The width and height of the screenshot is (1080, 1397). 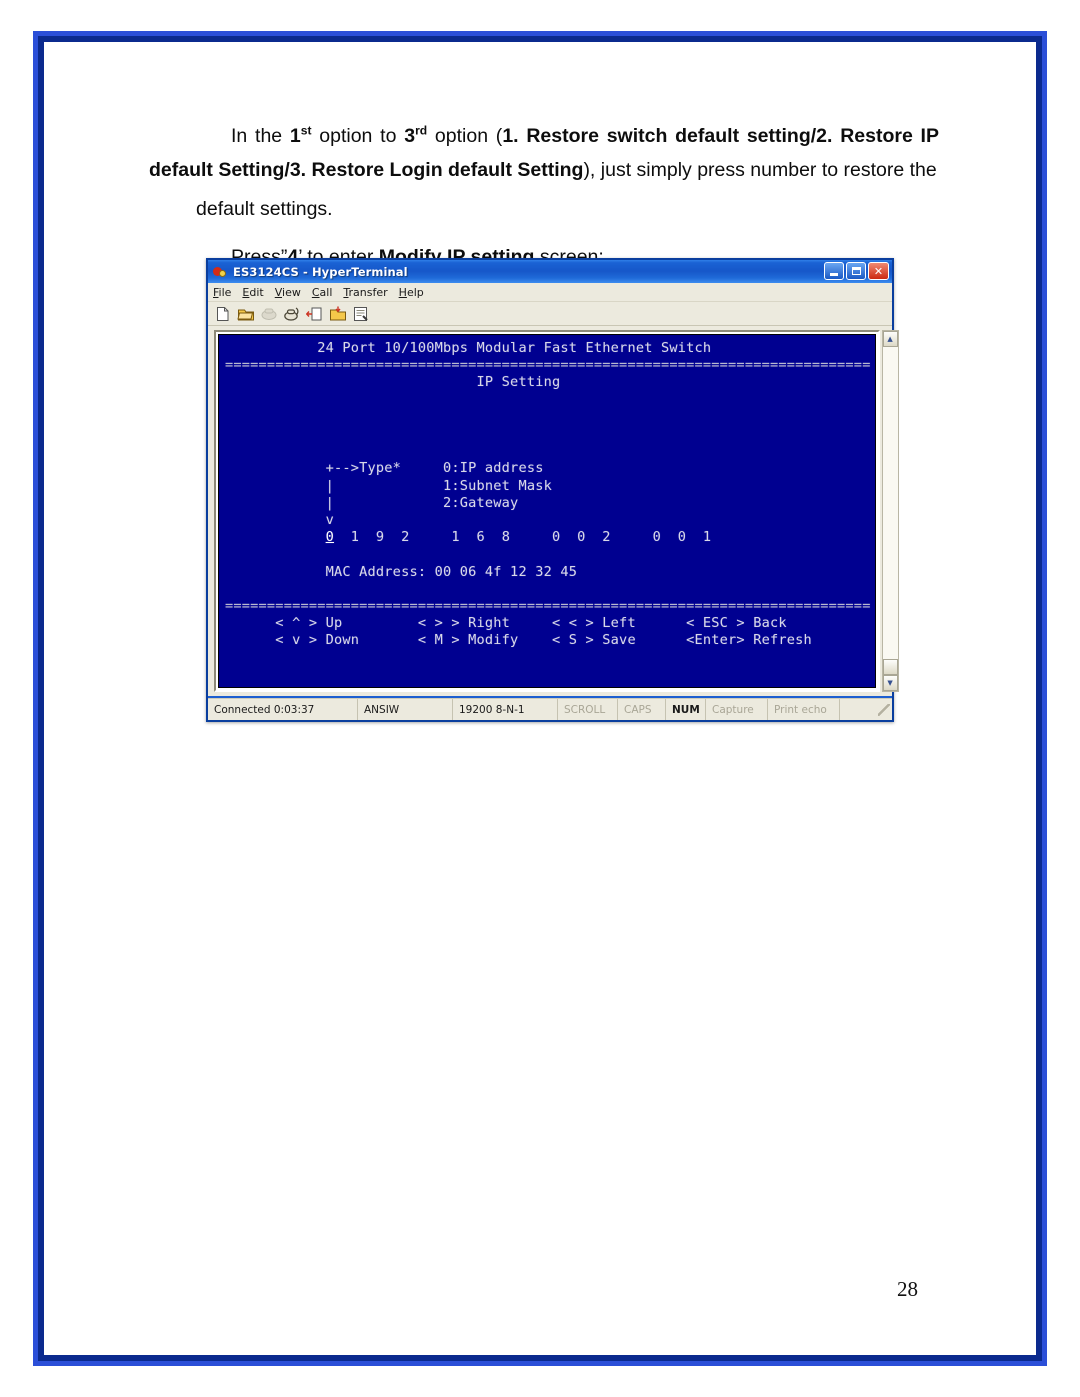 I want to click on toolbar, so click(x=550, y=314).